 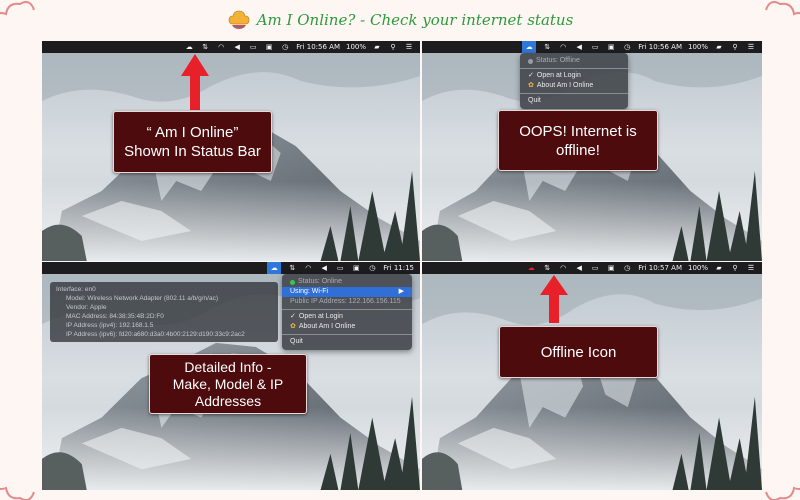 What do you see at coordinates (292, 282) in the screenshot?
I see `green-dot-icon` at bounding box center [292, 282].